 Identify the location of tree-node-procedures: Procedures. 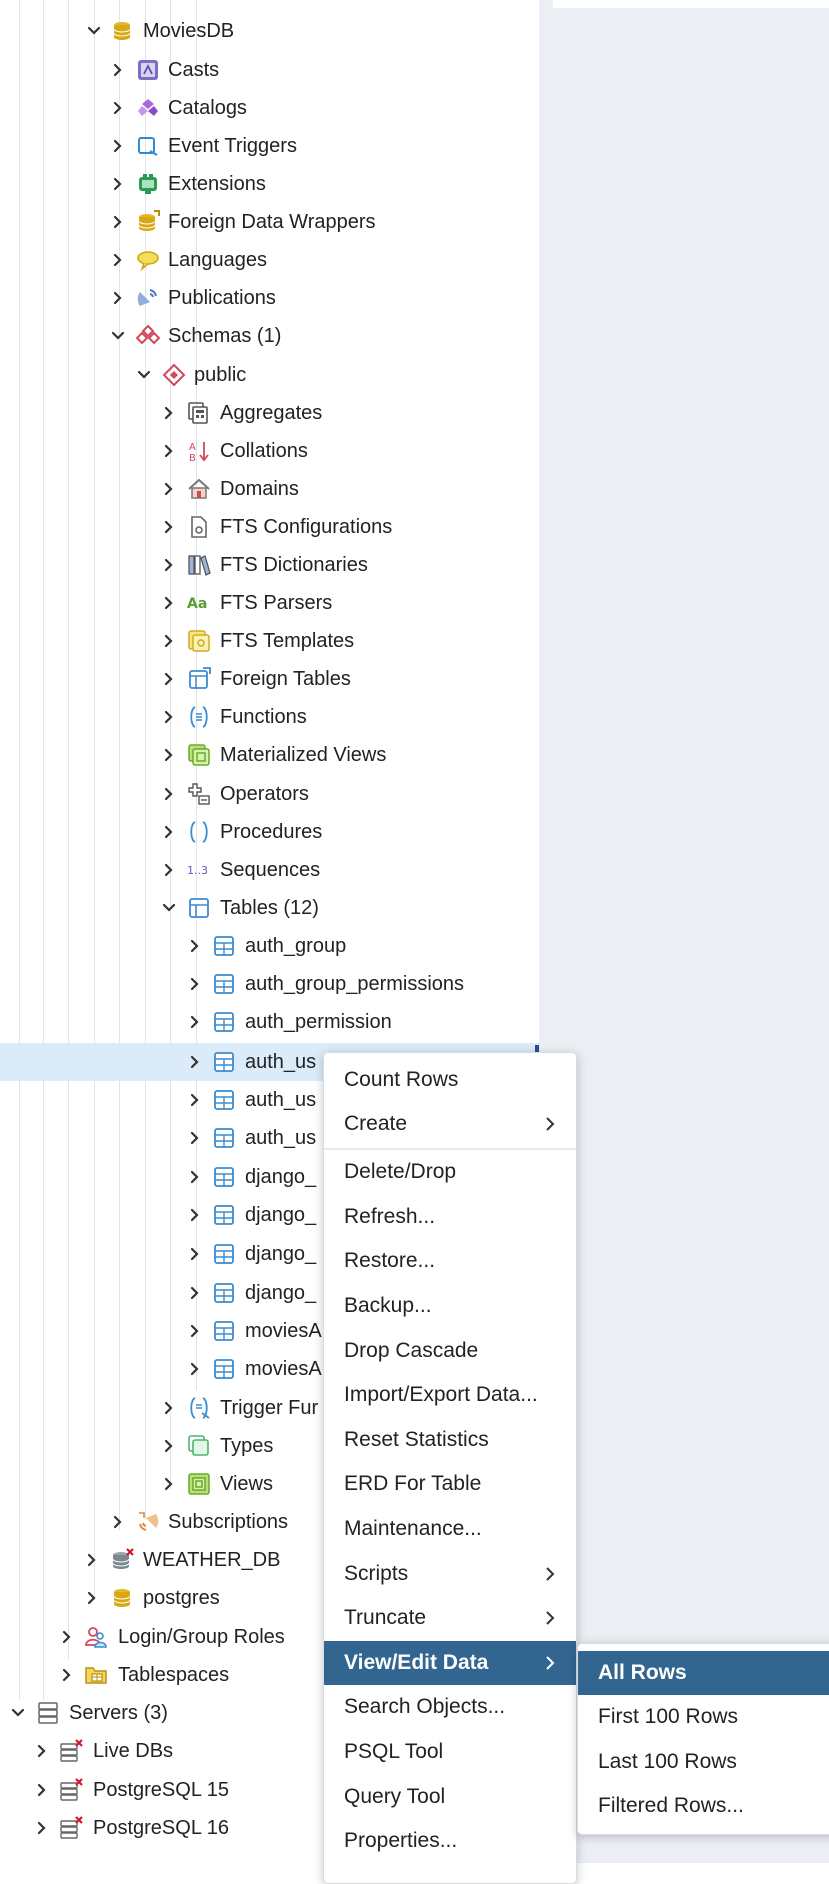
(269, 832).